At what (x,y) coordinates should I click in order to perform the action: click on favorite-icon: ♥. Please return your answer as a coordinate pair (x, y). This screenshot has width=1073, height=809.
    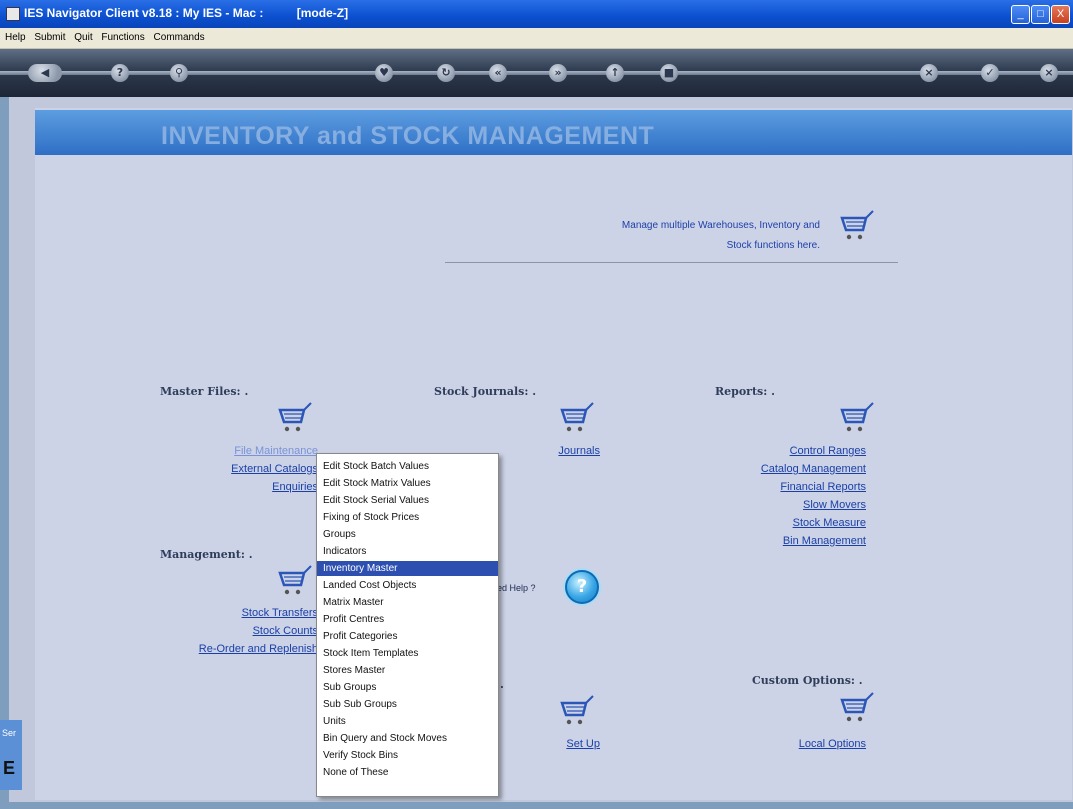
    Looking at the image, I should click on (384, 73).